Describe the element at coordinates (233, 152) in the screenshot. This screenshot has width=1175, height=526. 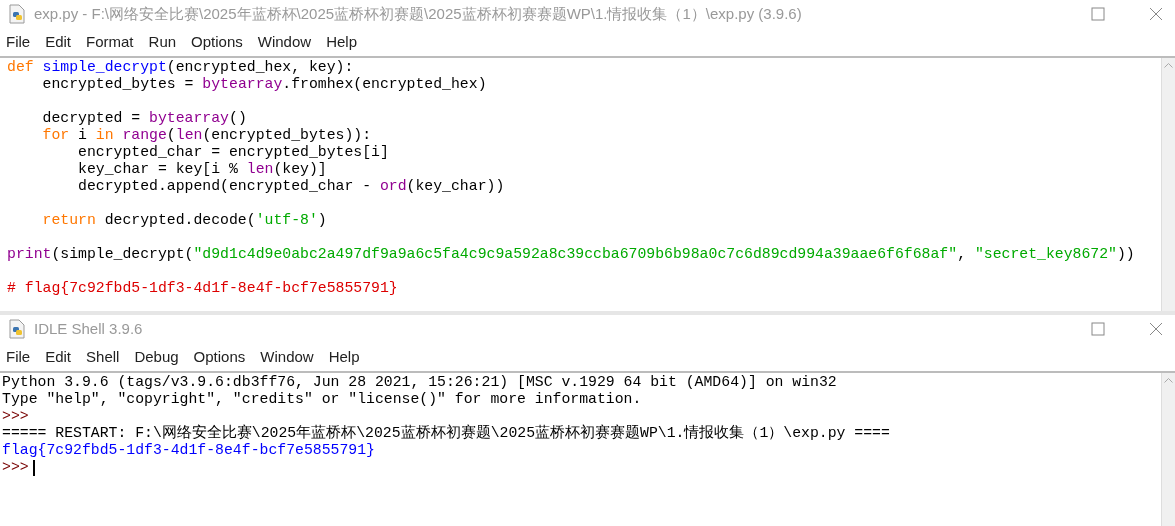
I see `code-line: encrypted_char = encrypted_bytes[i]` at that location.